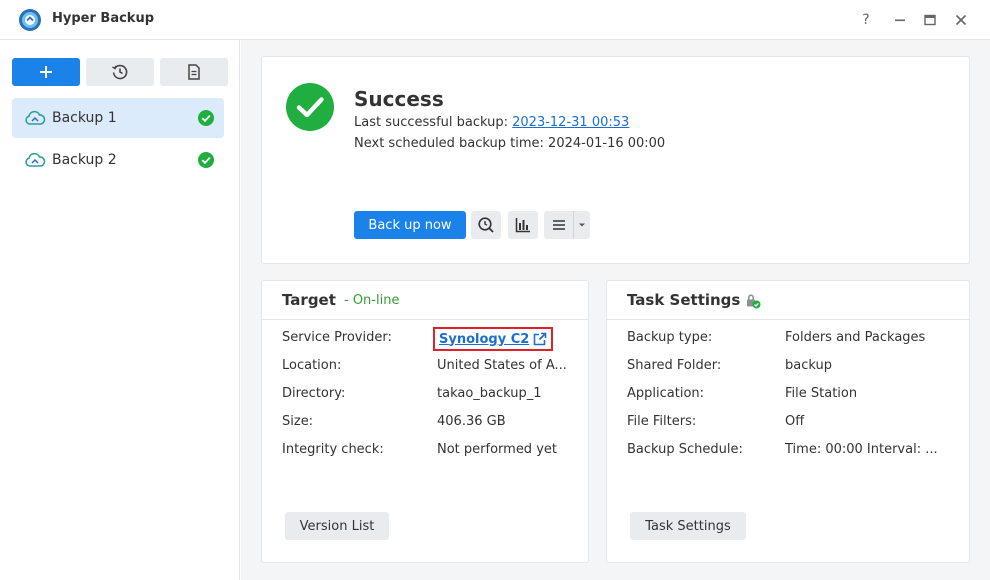 This screenshot has width=990, height=580. I want to click on hyper-backup-logo-icon, so click(30, 20).